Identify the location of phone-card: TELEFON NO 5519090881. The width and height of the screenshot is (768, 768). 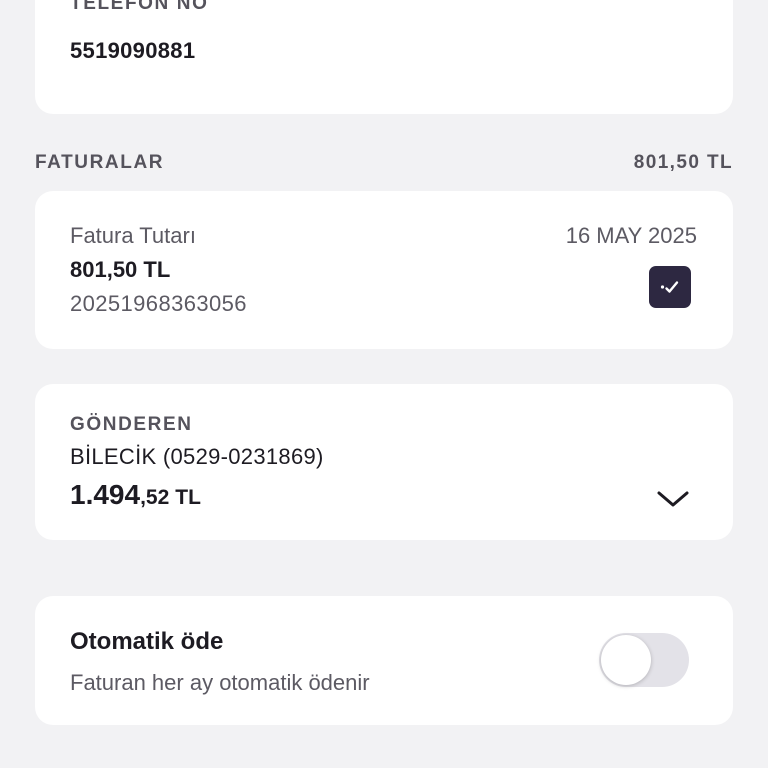
(384, 57).